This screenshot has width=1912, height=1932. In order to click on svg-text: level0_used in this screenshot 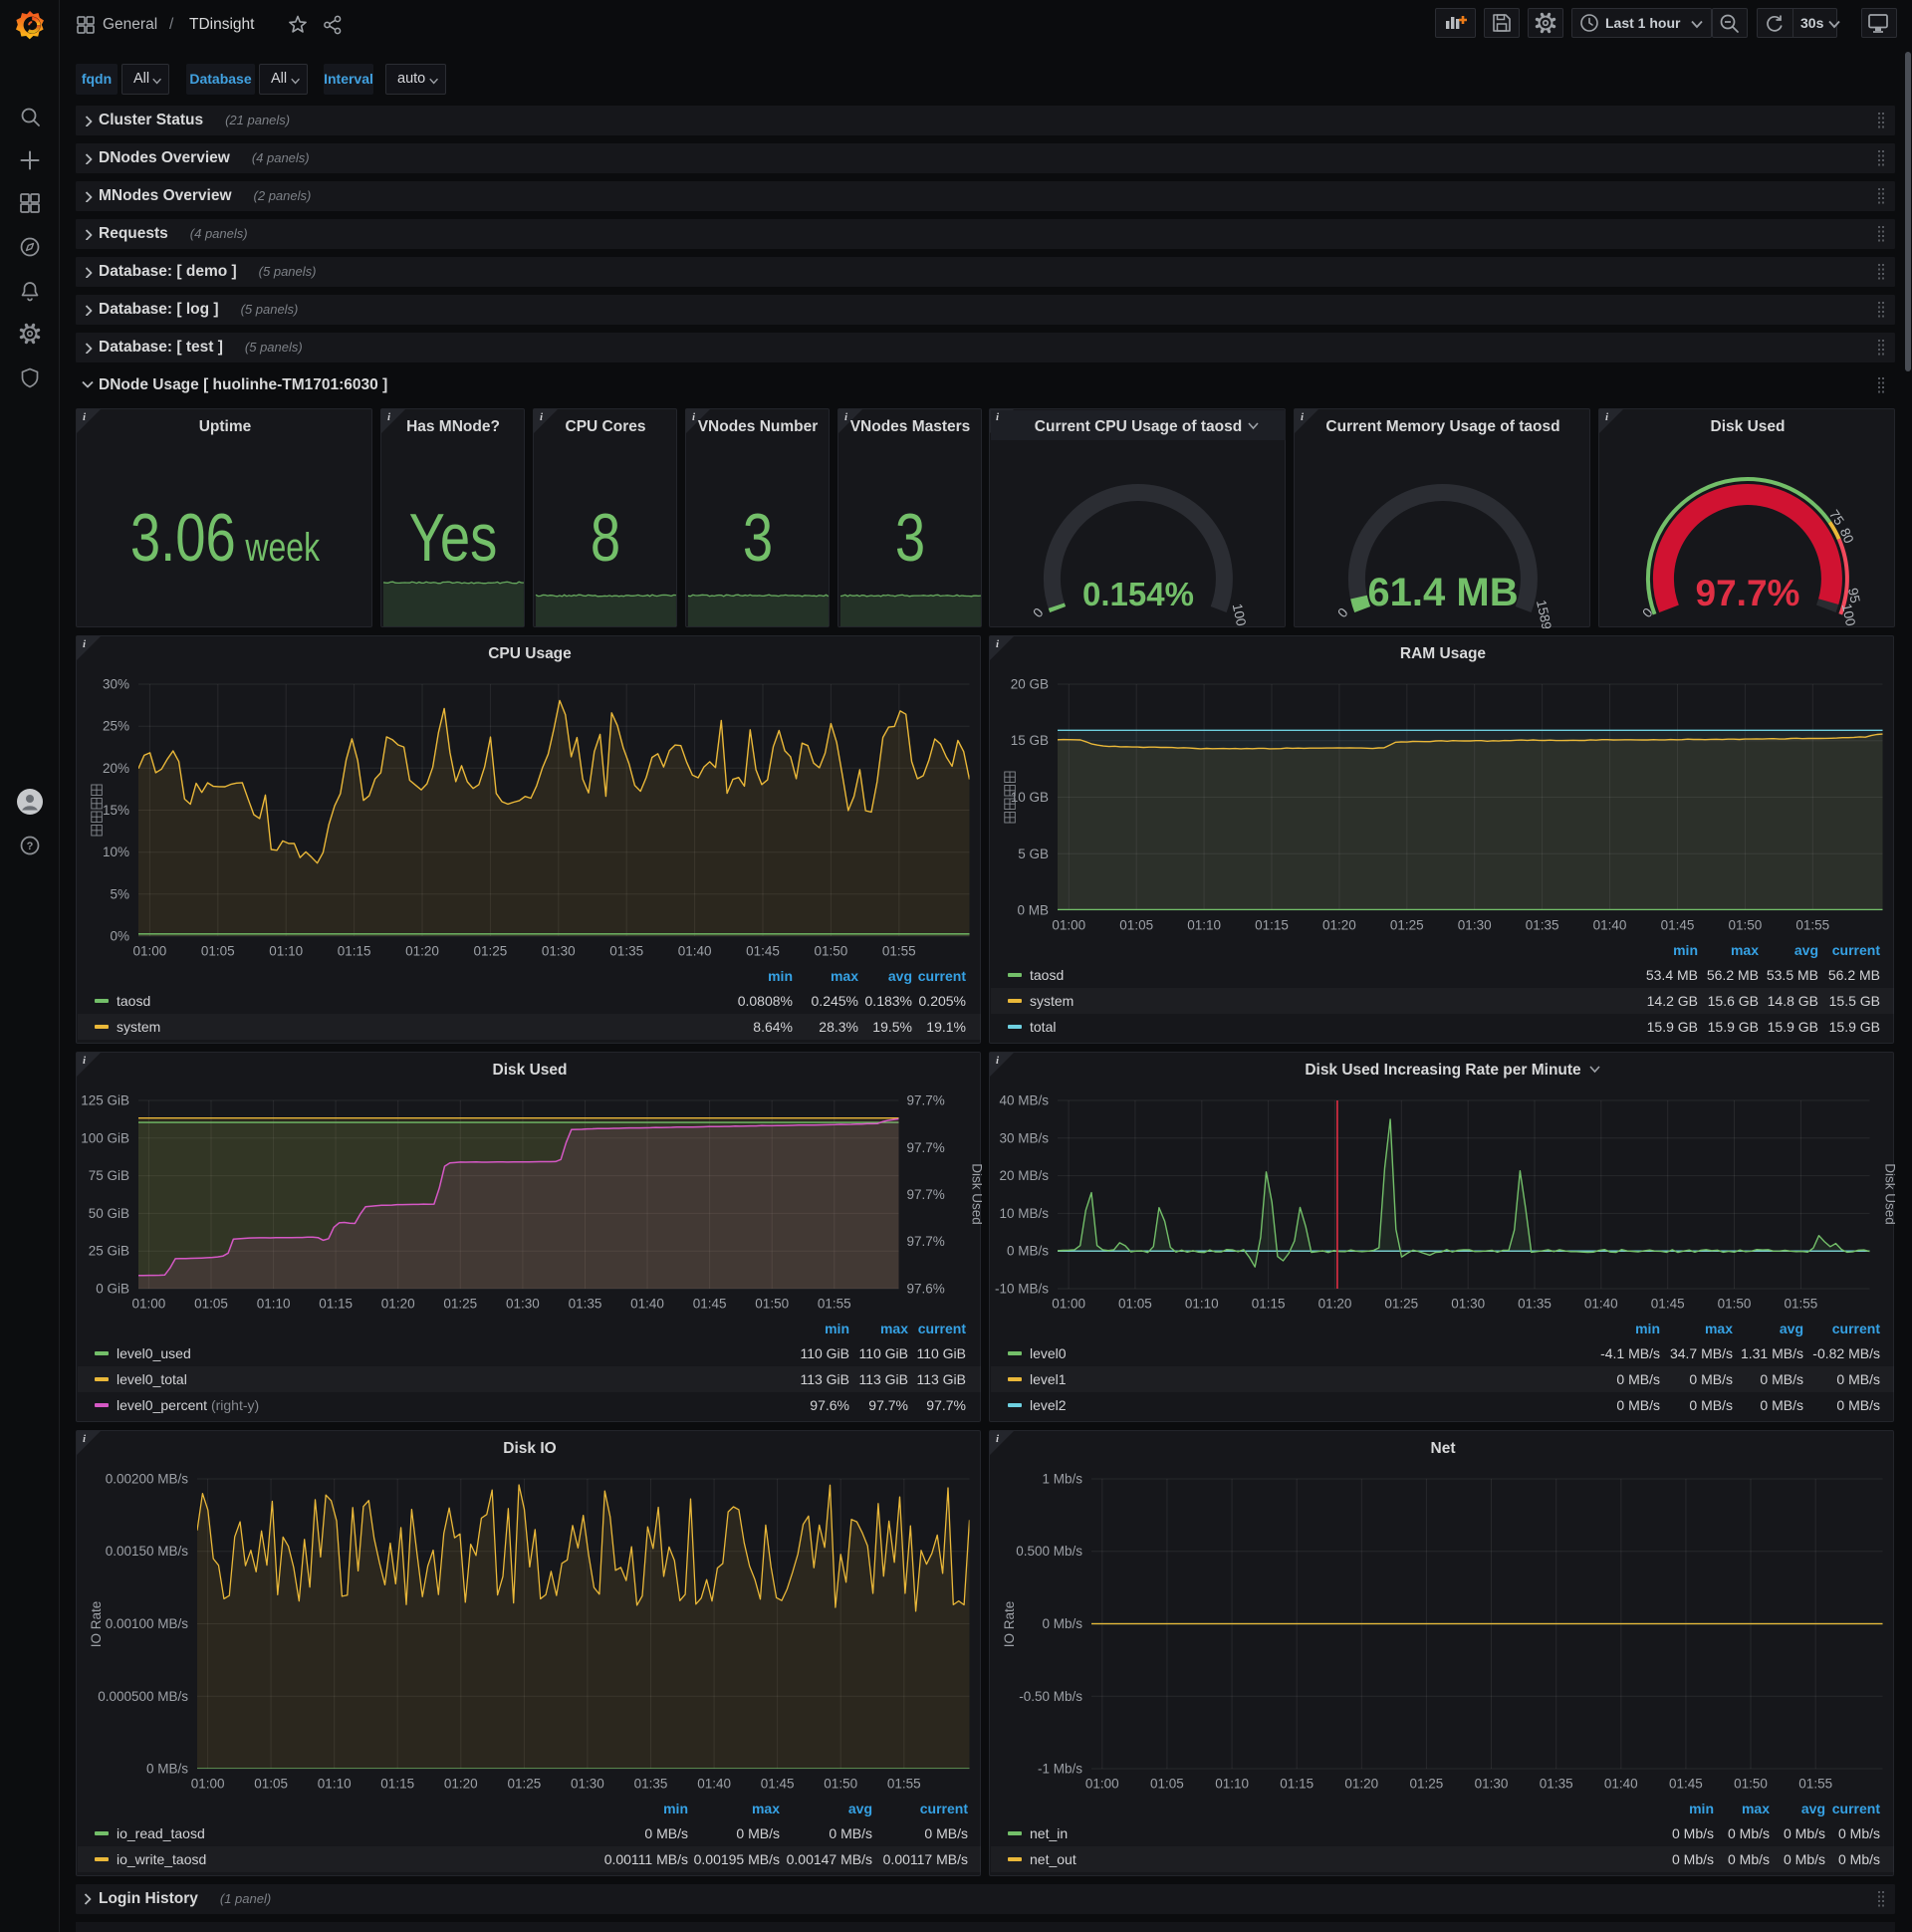, I will do `click(154, 1353)`.